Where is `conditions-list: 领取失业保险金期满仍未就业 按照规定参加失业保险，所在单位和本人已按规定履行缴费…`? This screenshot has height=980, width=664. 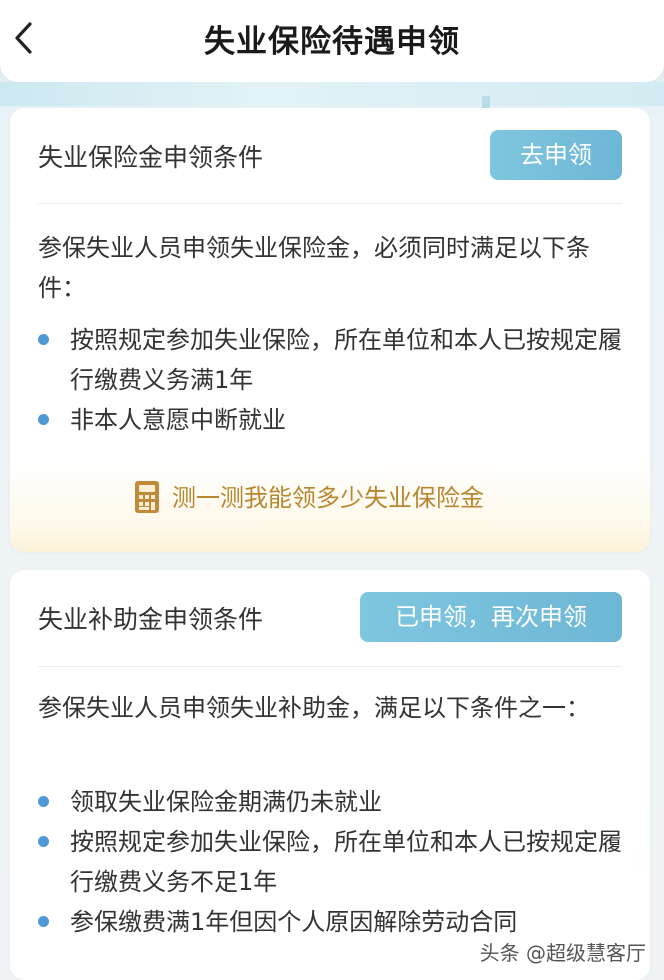
conditions-list: 领取失业保险金期满仍未就业 按照规定参加失业保险，所在单位和本人已按规定履行缴费… is located at coordinates (334, 862).